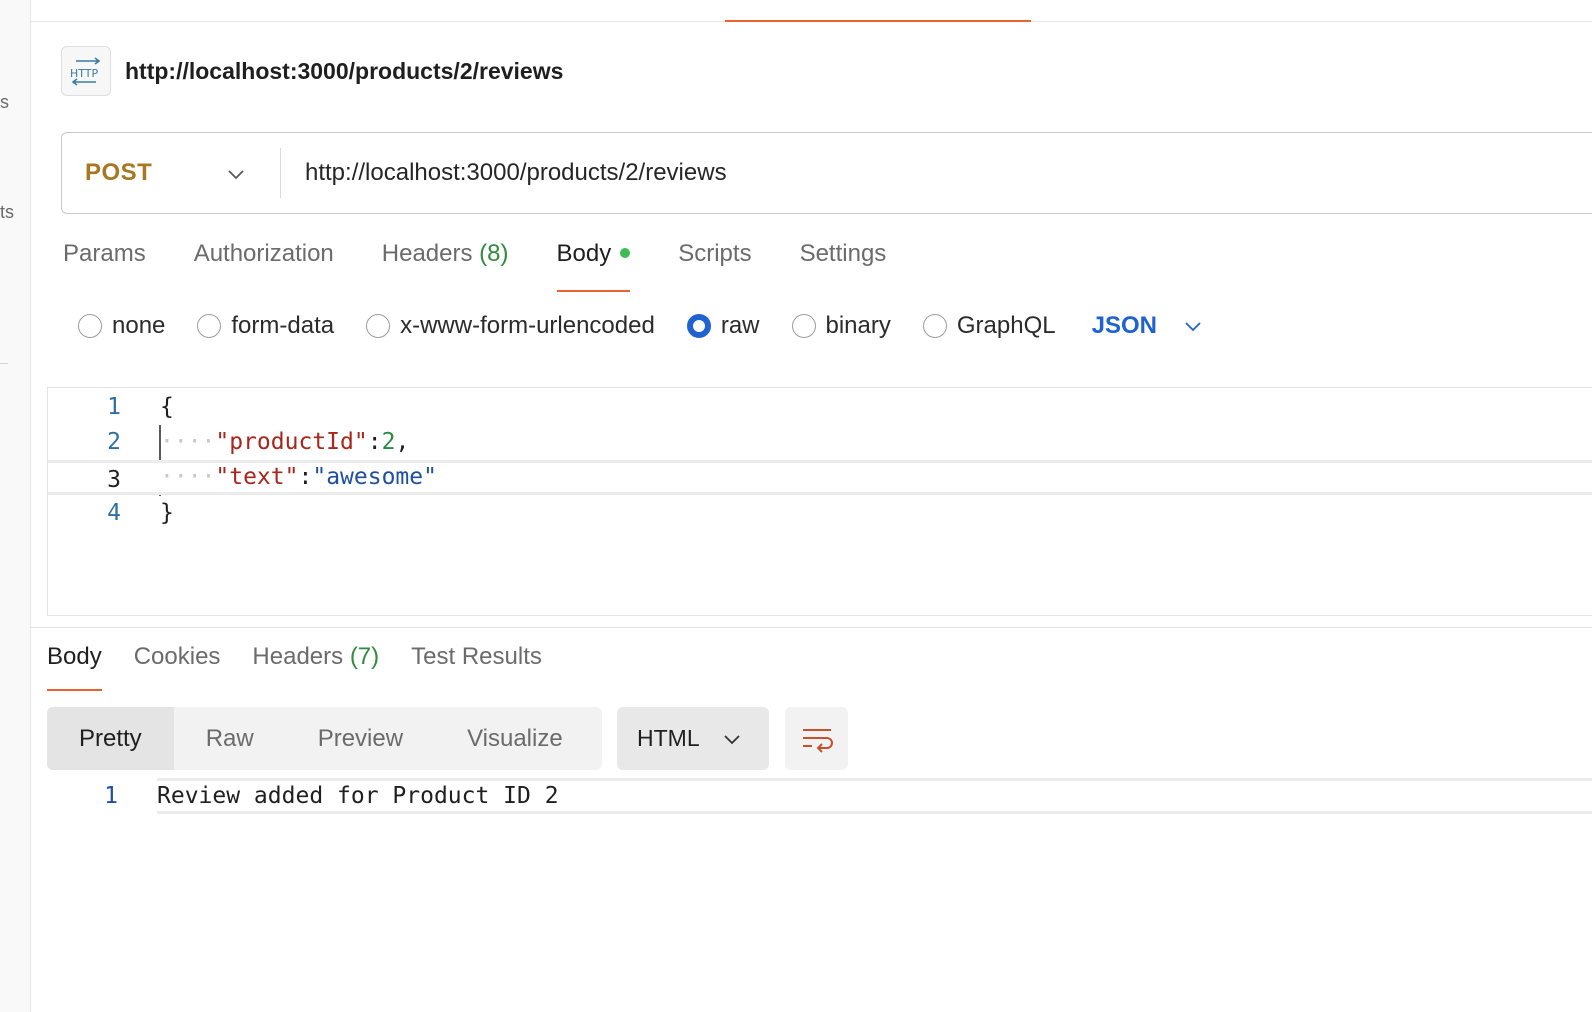 The width and height of the screenshot is (1592, 1012). I want to click on body-type-raw: raw, so click(723, 326).